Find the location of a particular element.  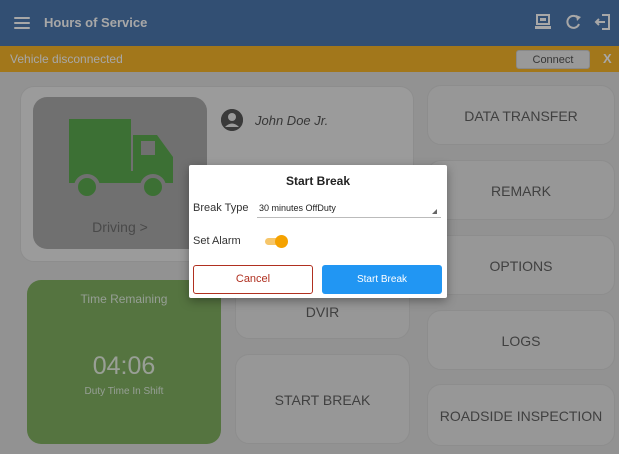

dropdown-arrow-icon is located at coordinates (434, 211).